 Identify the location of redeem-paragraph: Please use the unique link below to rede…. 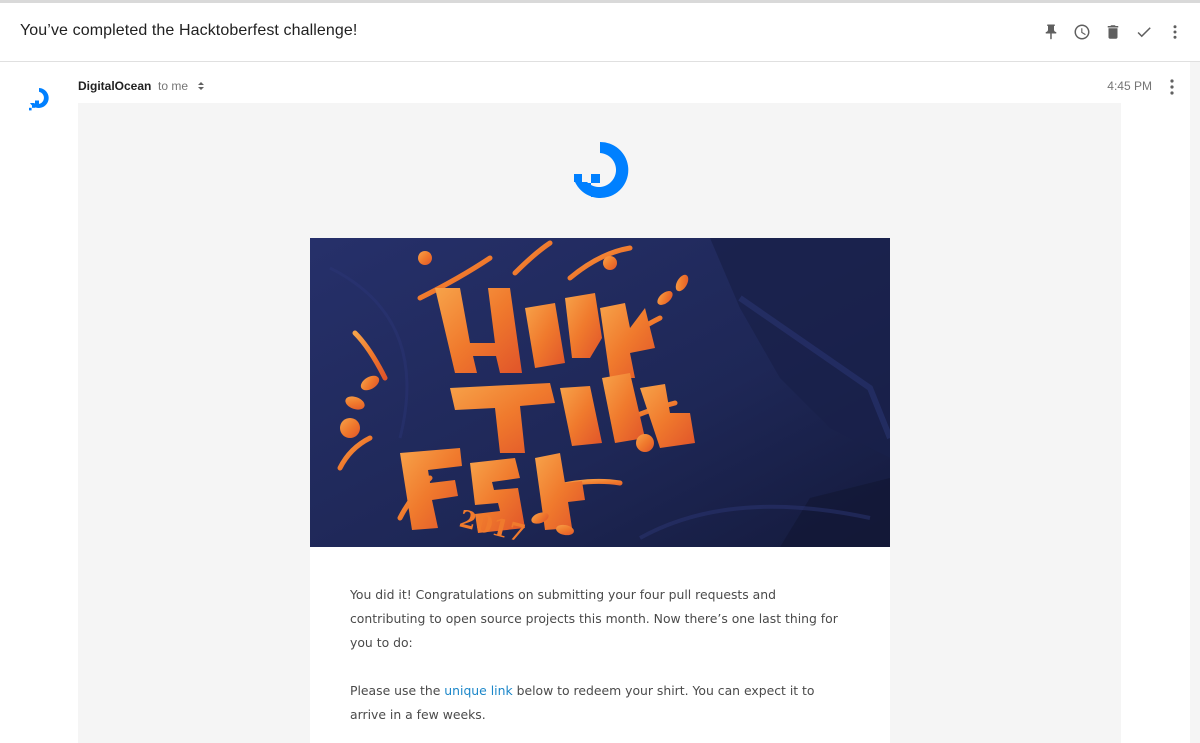
(600, 703).